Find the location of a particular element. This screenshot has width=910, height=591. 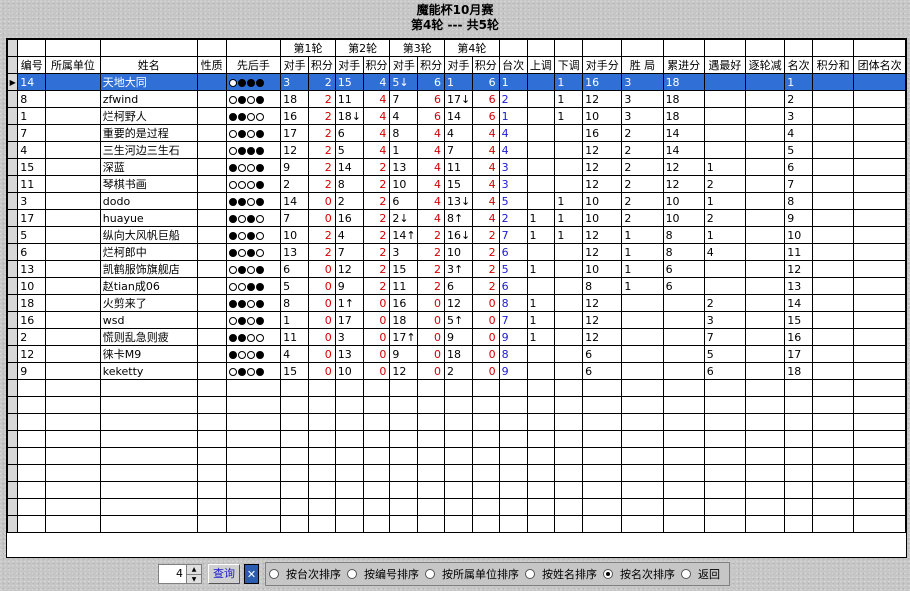

column-header: 累进分 is located at coordinates (683, 65).